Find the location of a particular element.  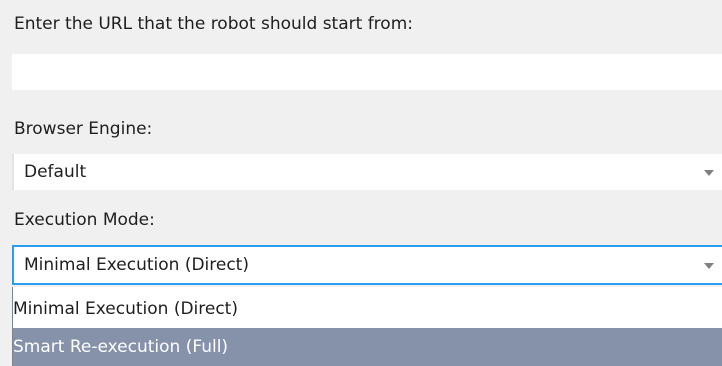

option-label: Smart Re-execution (Full) is located at coordinates (121, 347).